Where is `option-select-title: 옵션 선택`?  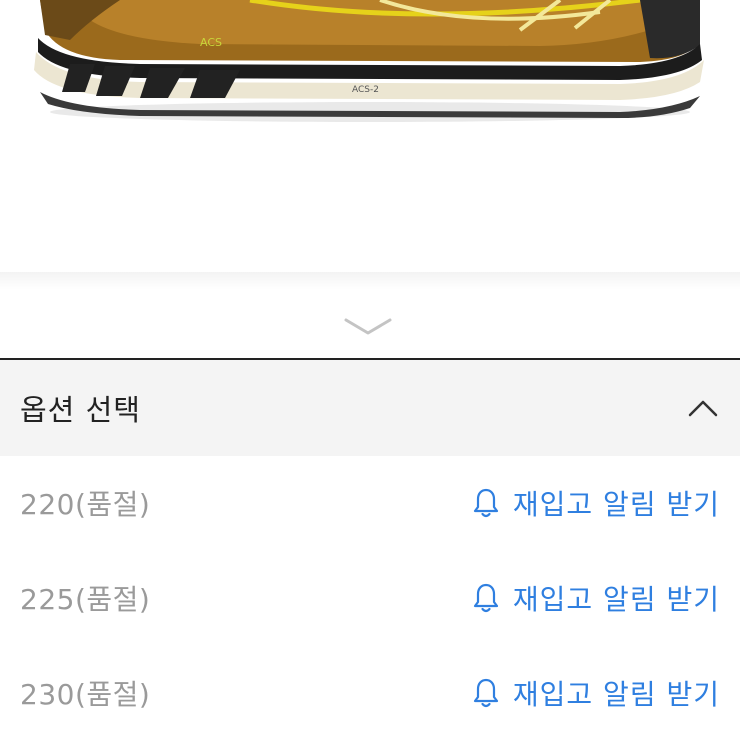
option-select-title: 옵션 선택 is located at coordinates (80, 410).